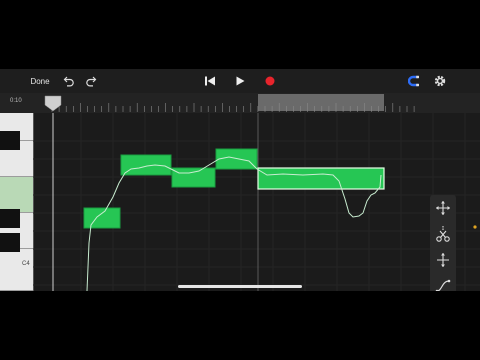  Describe the element at coordinates (53, 103) in the screenshot. I see `playhead-handle` at that location.